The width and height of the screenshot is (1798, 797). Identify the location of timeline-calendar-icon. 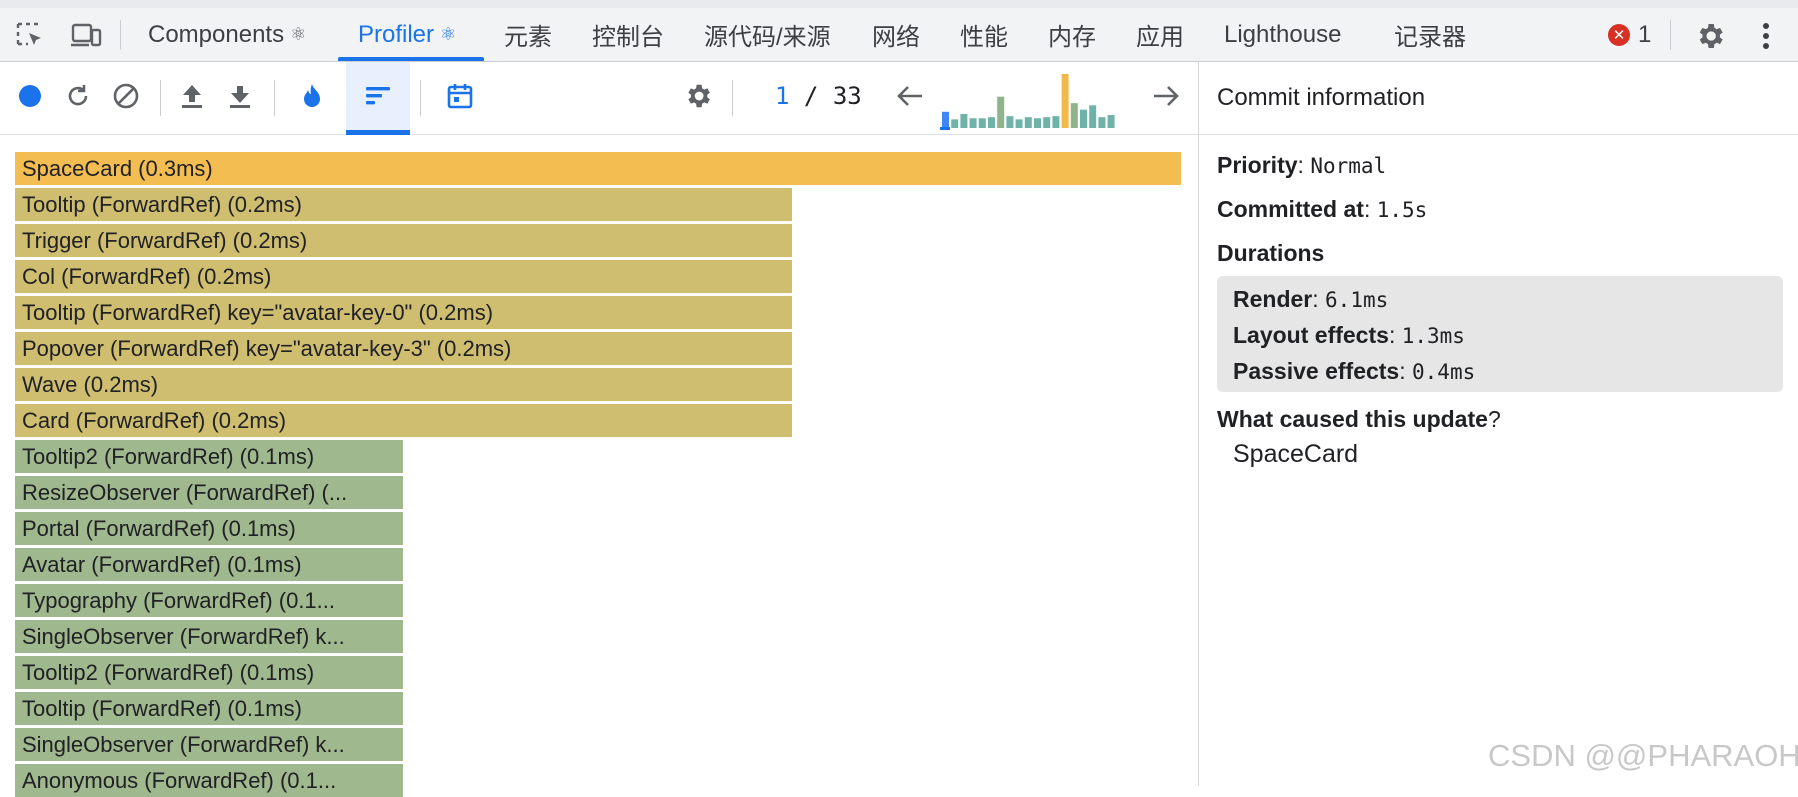
(460, 96).